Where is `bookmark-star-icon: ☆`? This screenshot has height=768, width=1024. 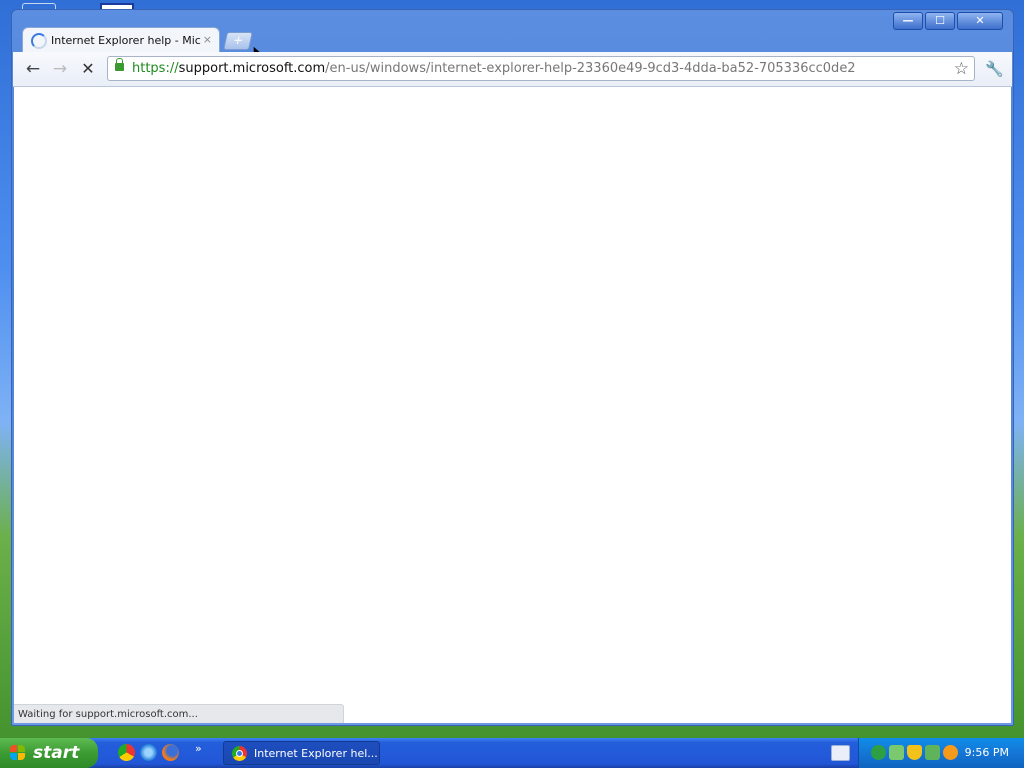 bookmark-star-icon: ☆ is located at coordinates (961, 69).